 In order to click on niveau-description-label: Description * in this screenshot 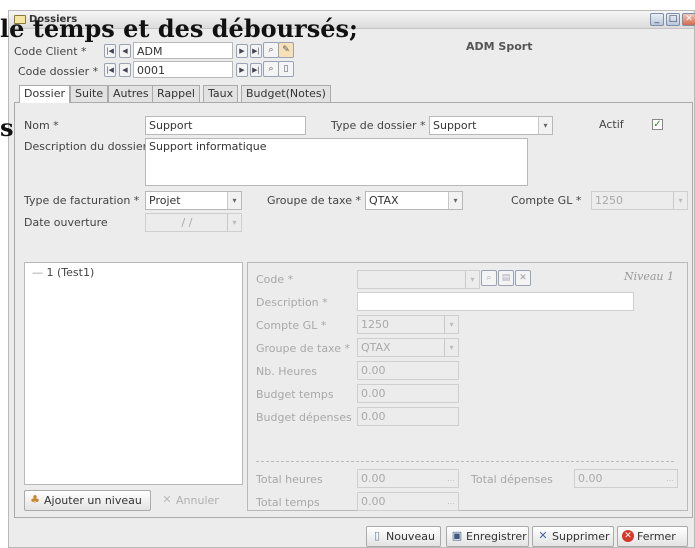, I will do `click(292, 302)`.